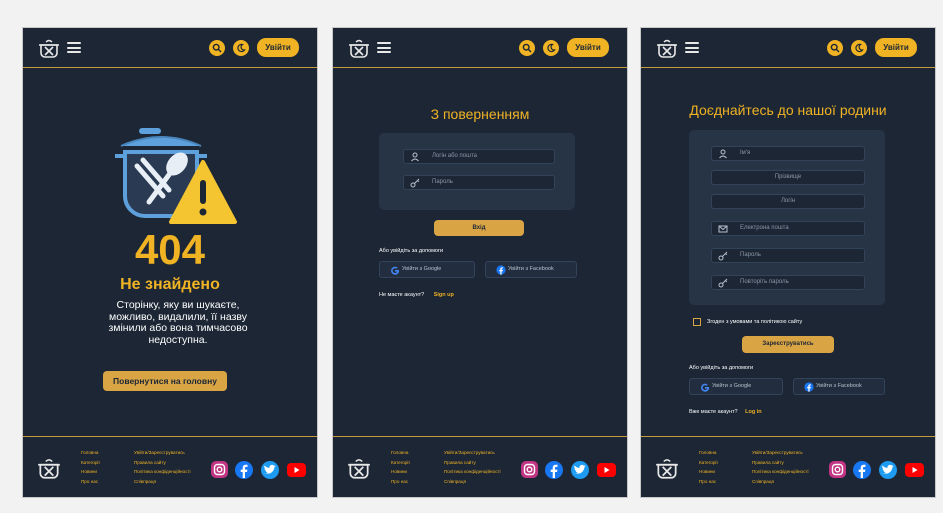 The image size is (943, 513). What do you see at coordinates (788, 201) in the screenshot?
I see `username-input: Логін` at bounding box center [788, 201].